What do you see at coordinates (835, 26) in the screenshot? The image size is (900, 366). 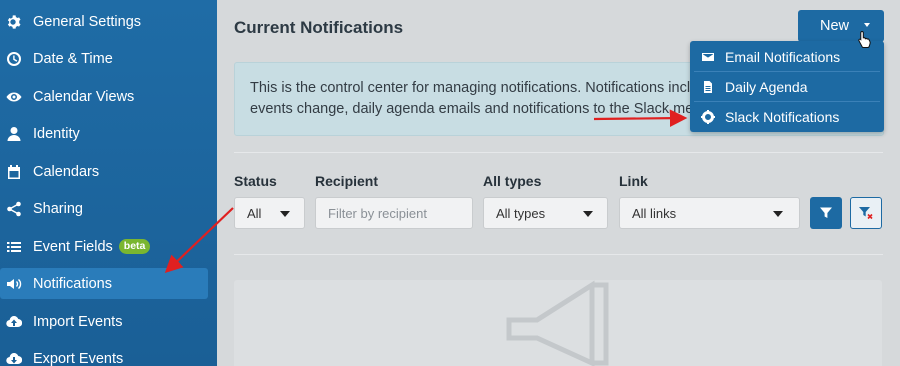 I see `new-button-label: New` at bounding box center [835, 26].